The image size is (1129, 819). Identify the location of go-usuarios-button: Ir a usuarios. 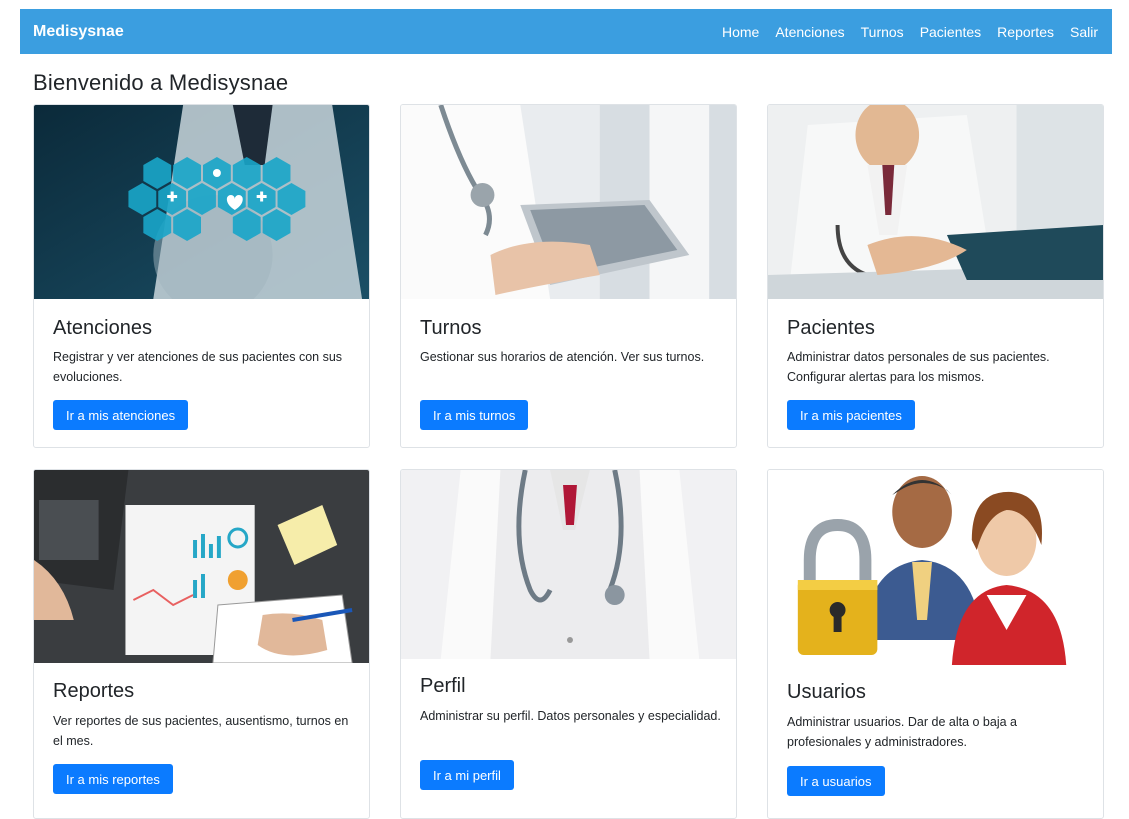
(836, 781).